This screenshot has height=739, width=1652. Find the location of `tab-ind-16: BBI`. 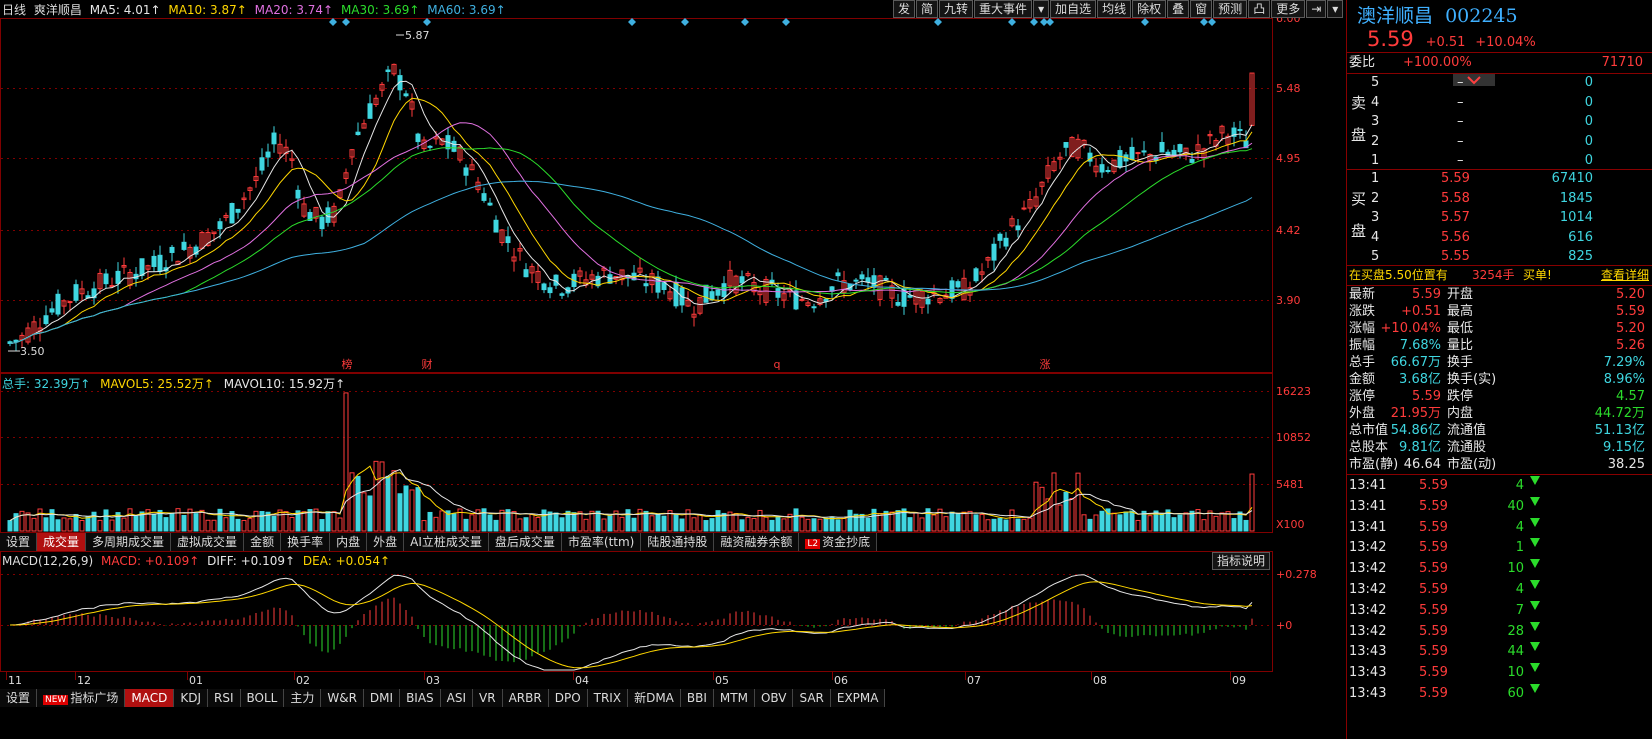

tab-ind-16: BBI is located at coordinates (697, 698).